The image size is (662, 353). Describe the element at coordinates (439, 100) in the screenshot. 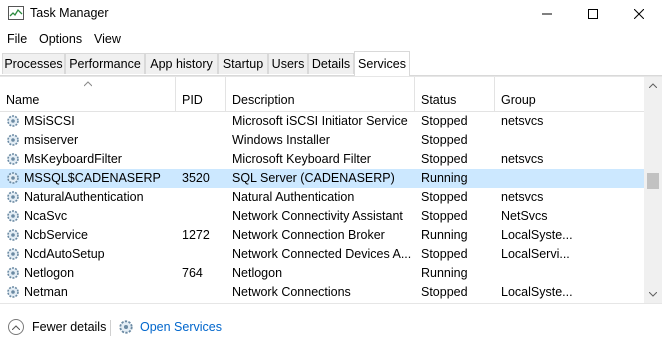

I see `column-header-status-label: Status` at that location.